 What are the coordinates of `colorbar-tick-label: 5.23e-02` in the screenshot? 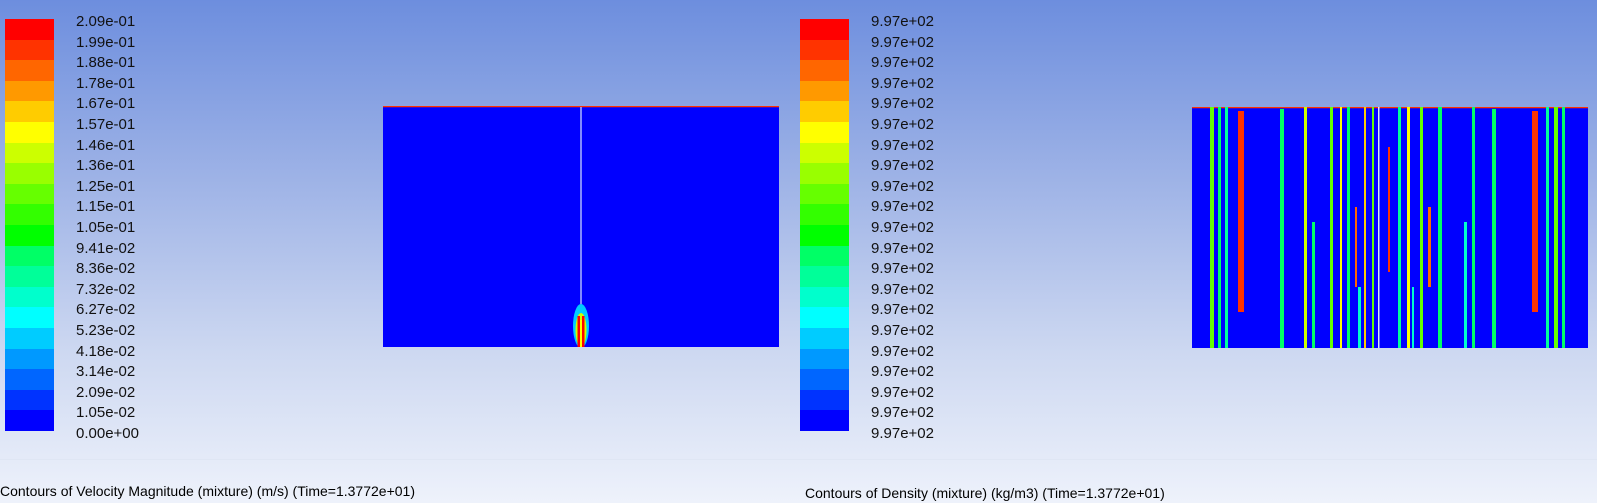 It's located at (106, 330).